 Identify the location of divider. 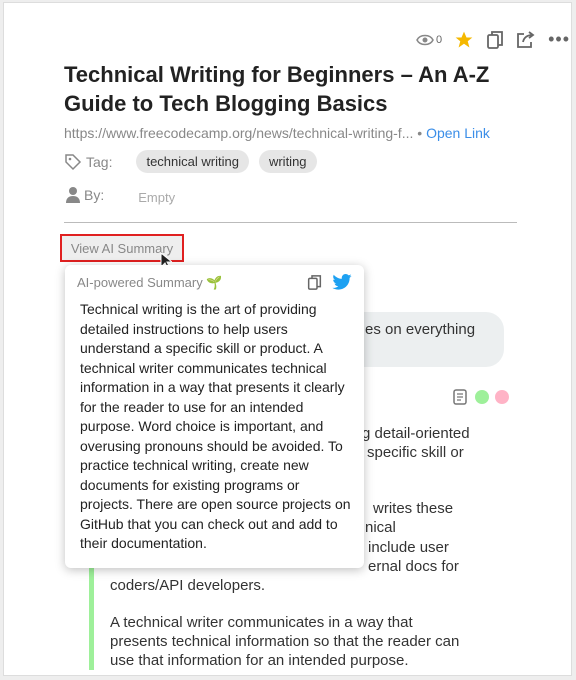
(290, 222).